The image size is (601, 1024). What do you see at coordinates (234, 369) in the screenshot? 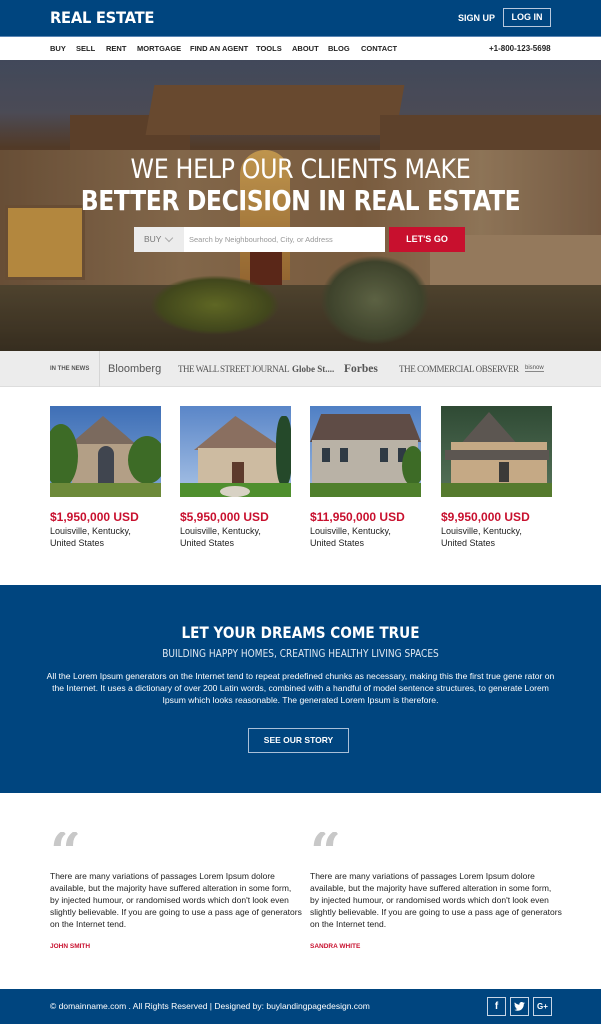
I see `wsj-logo: THE WALL STREET JOURNAL` at bounding box center [234, 369].